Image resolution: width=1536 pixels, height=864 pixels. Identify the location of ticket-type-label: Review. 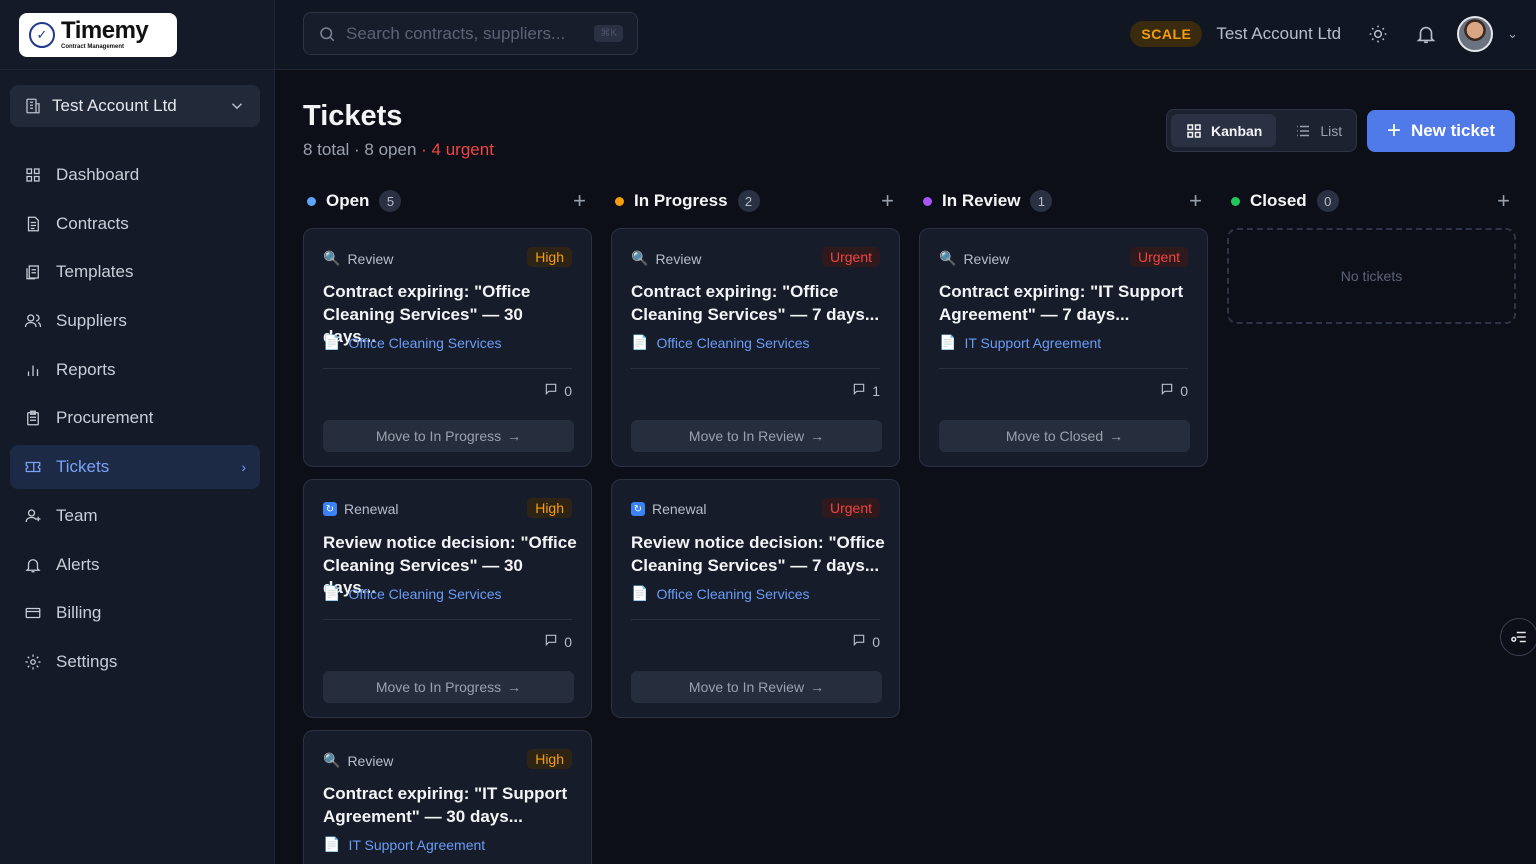
(370, 258).